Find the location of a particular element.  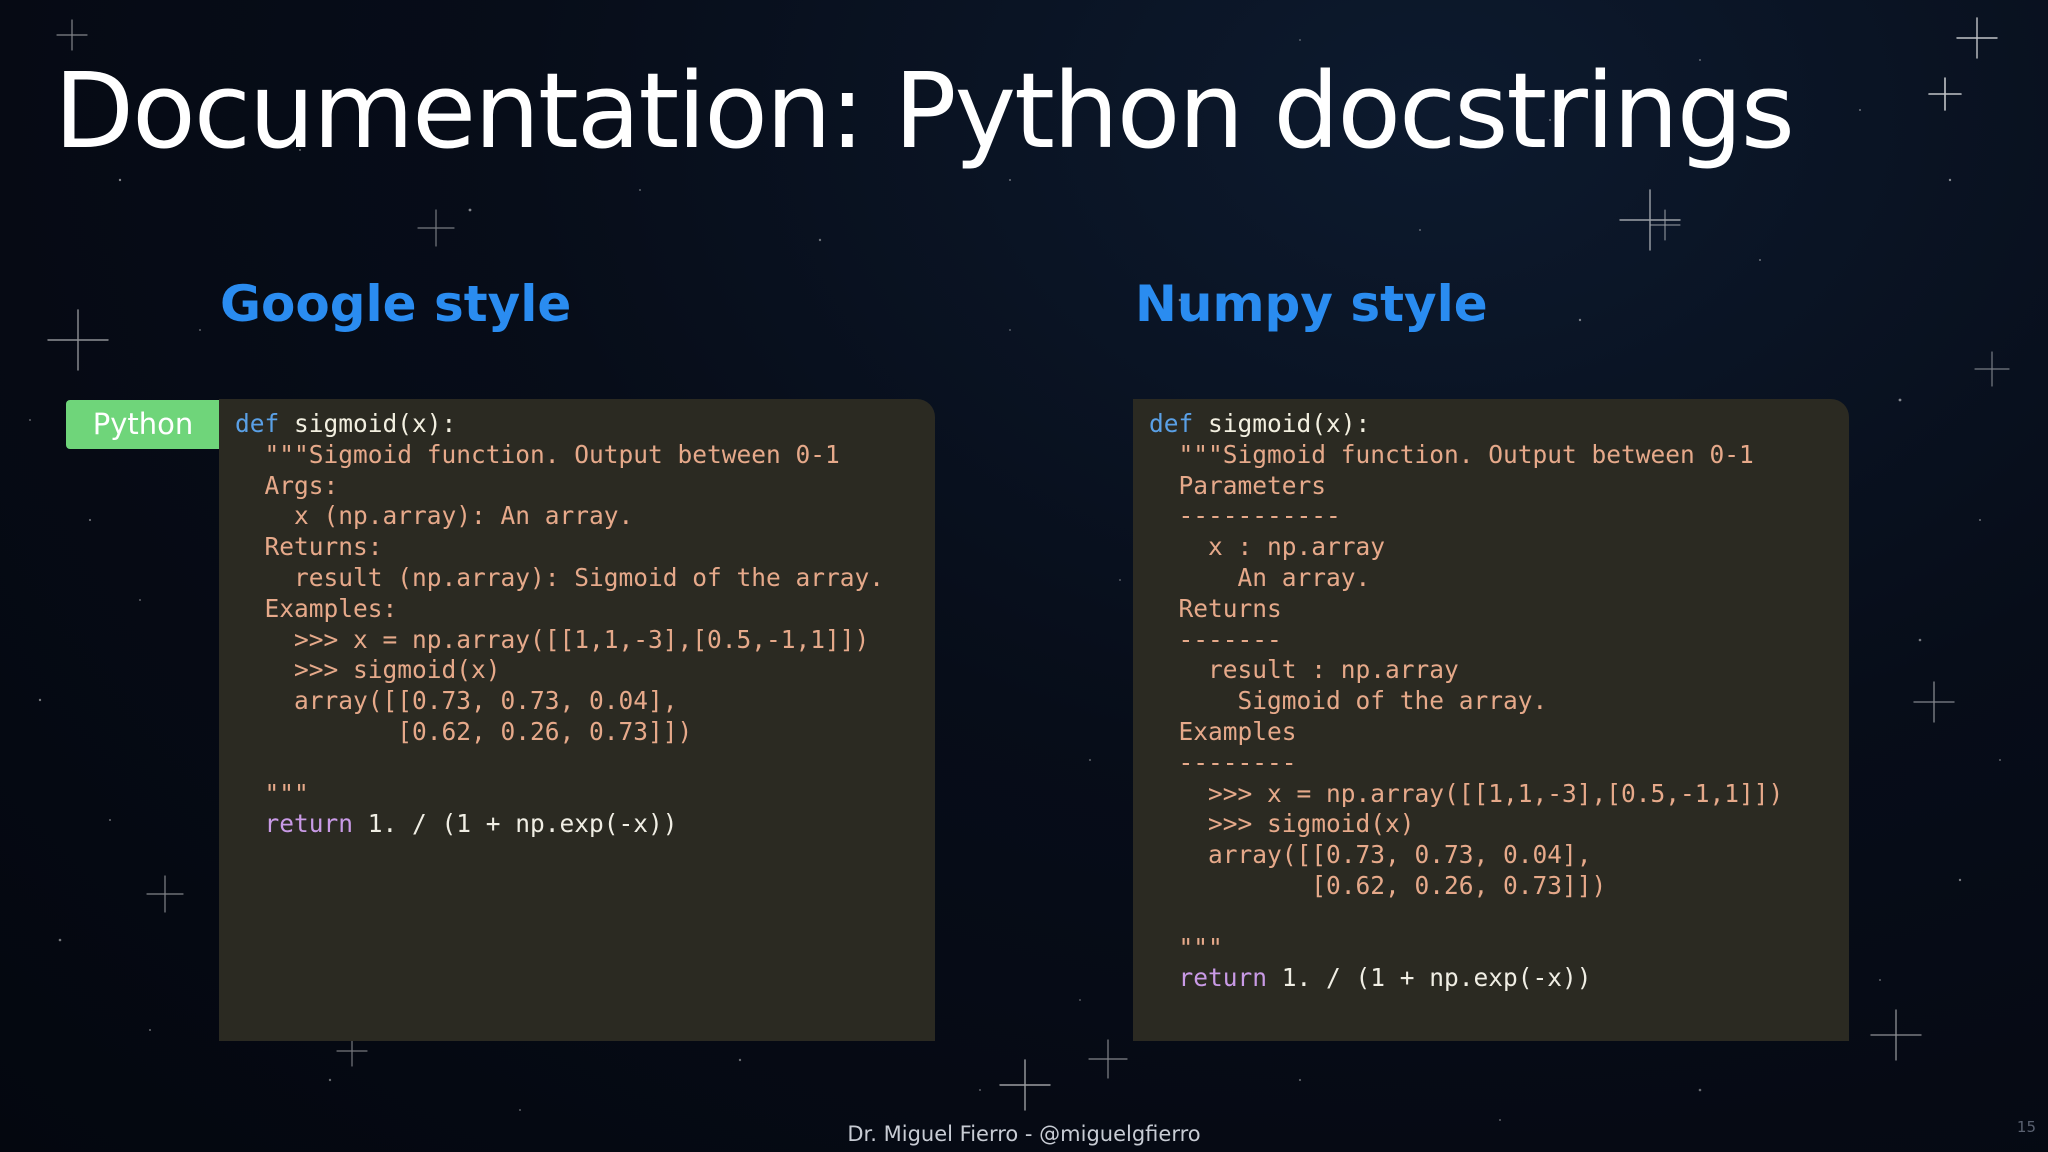

code-line: x : np.array is located at coordinates (1466, 547).